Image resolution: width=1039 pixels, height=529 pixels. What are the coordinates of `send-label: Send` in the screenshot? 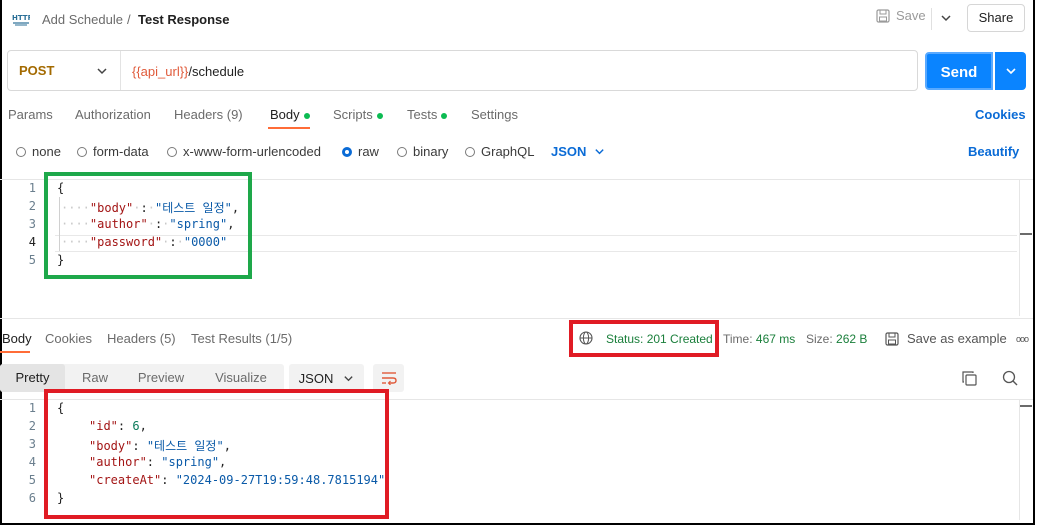 It's located at (959, 72).